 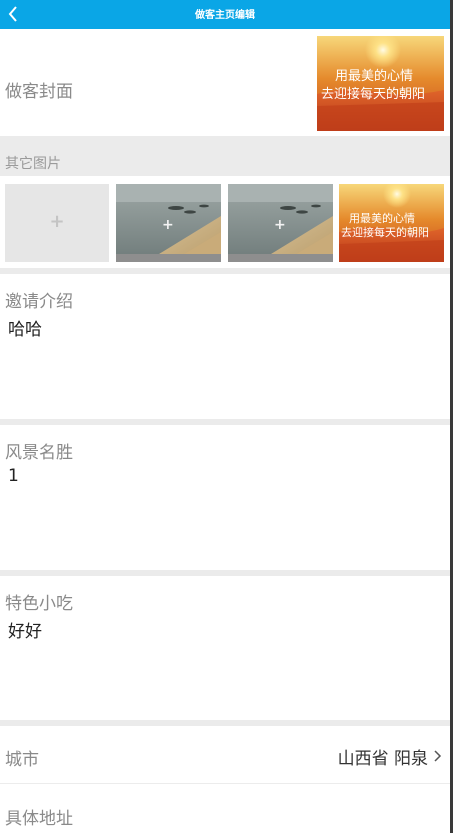 I want to click on other-images-header: 其它图片, so click(x=225, y=156).